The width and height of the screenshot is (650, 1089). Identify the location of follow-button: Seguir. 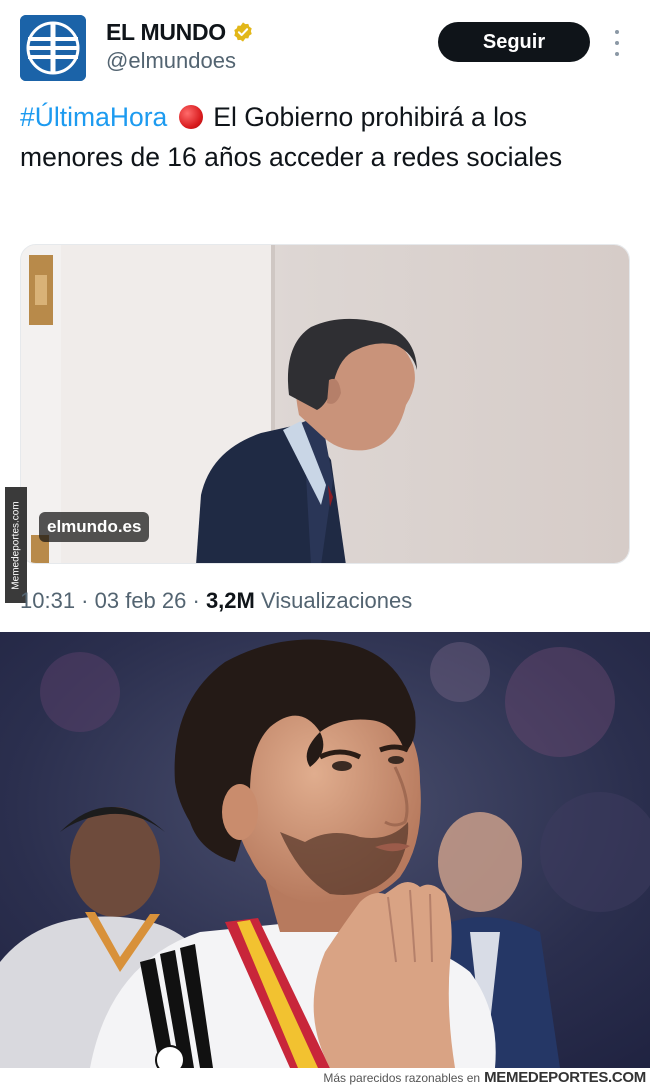
(514, 42).